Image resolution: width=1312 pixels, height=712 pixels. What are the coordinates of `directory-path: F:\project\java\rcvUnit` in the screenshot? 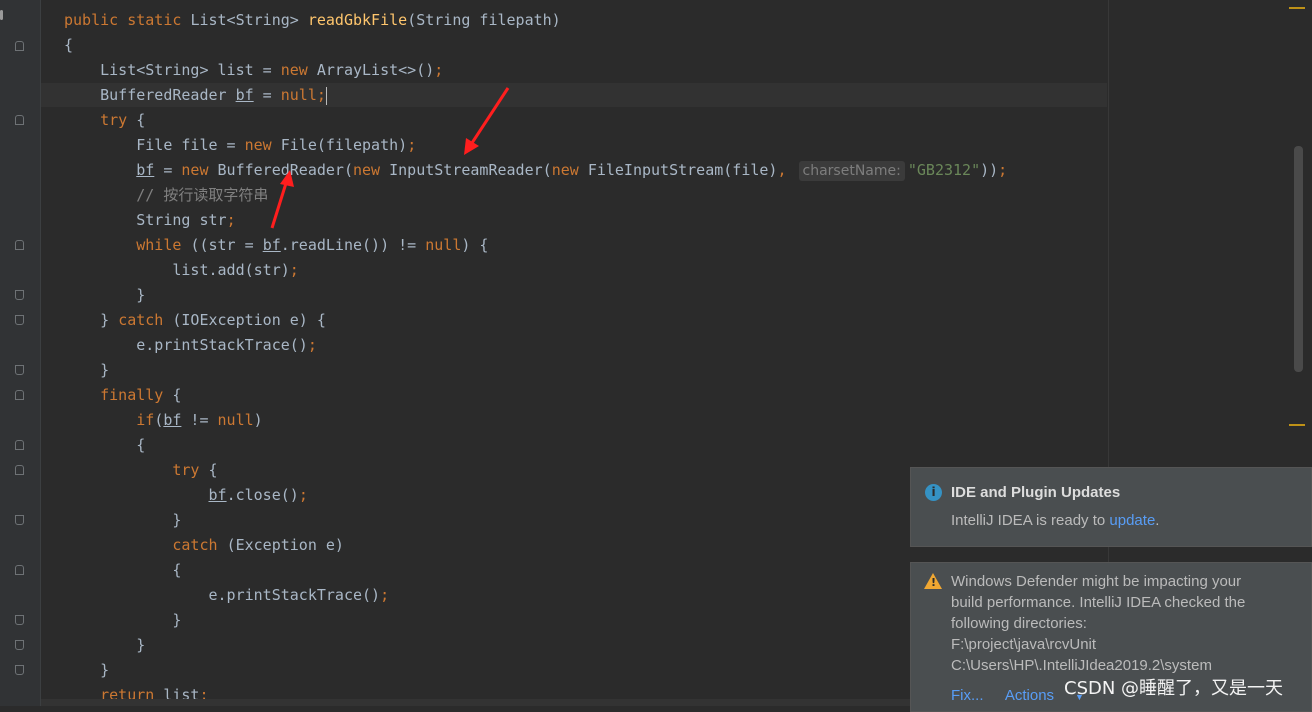 It's located at (1024, 644).